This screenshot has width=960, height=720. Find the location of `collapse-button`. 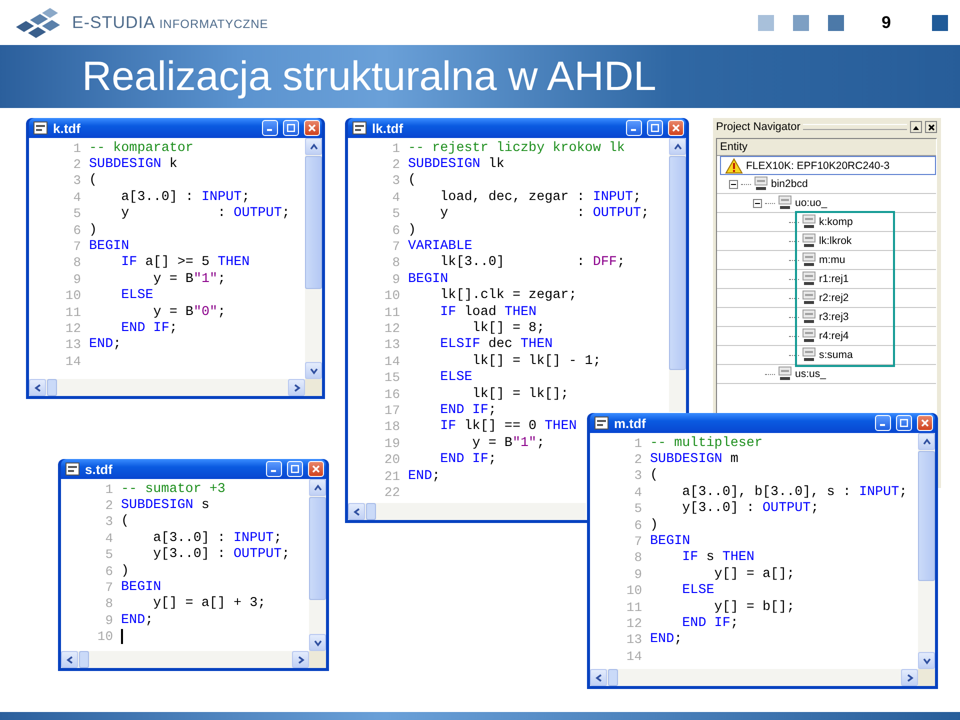

collapse-button is located at coordinates (916, 127).